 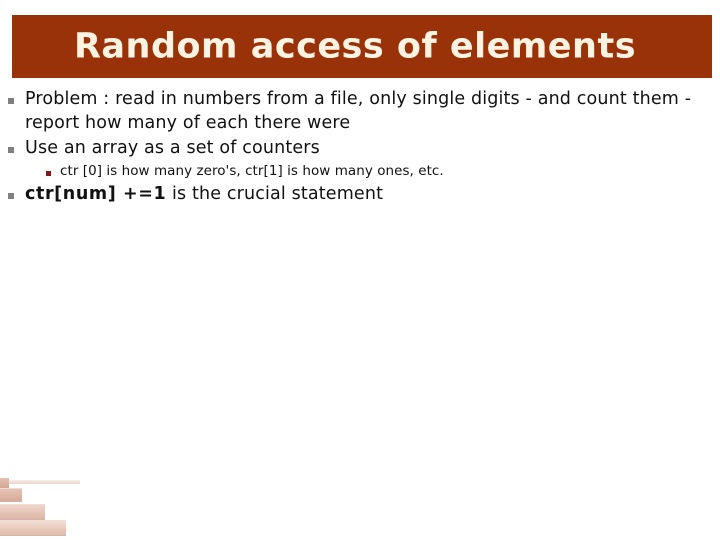 What do you see at coordinates (95, 509) in the screenshot?
I see `stair-decoration` at bounding box center [95, 509].